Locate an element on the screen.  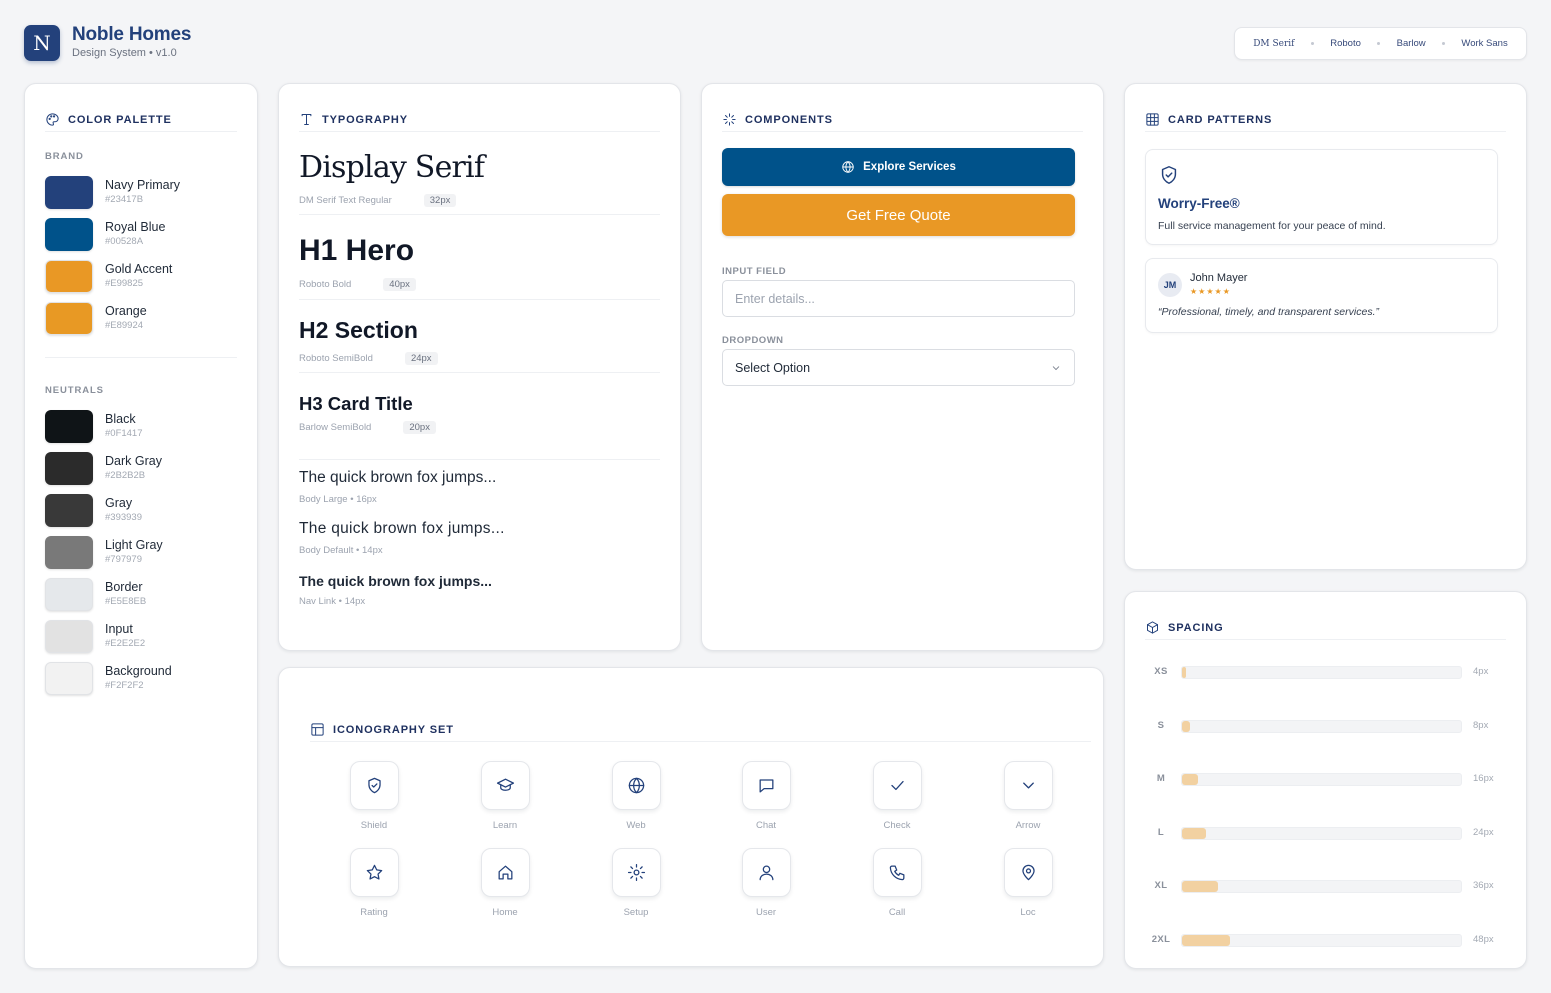
h1-sample: H1 Hero is located at coordinates (357, 250).